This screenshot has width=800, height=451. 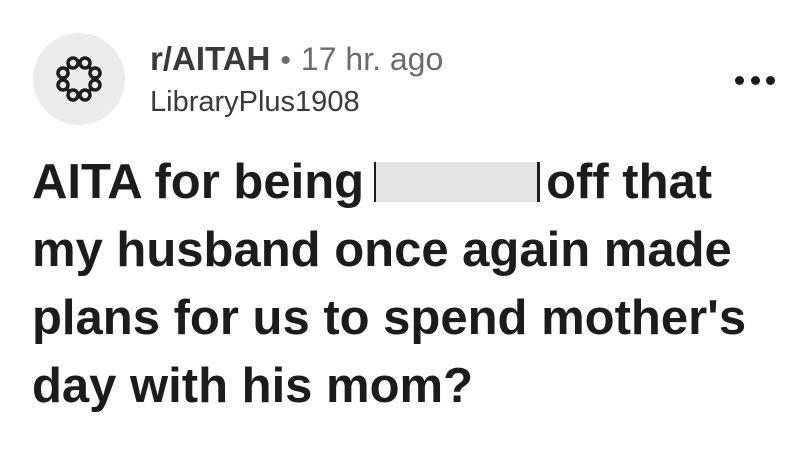 I want to click on redacted-word, so click(x=457, y=182).